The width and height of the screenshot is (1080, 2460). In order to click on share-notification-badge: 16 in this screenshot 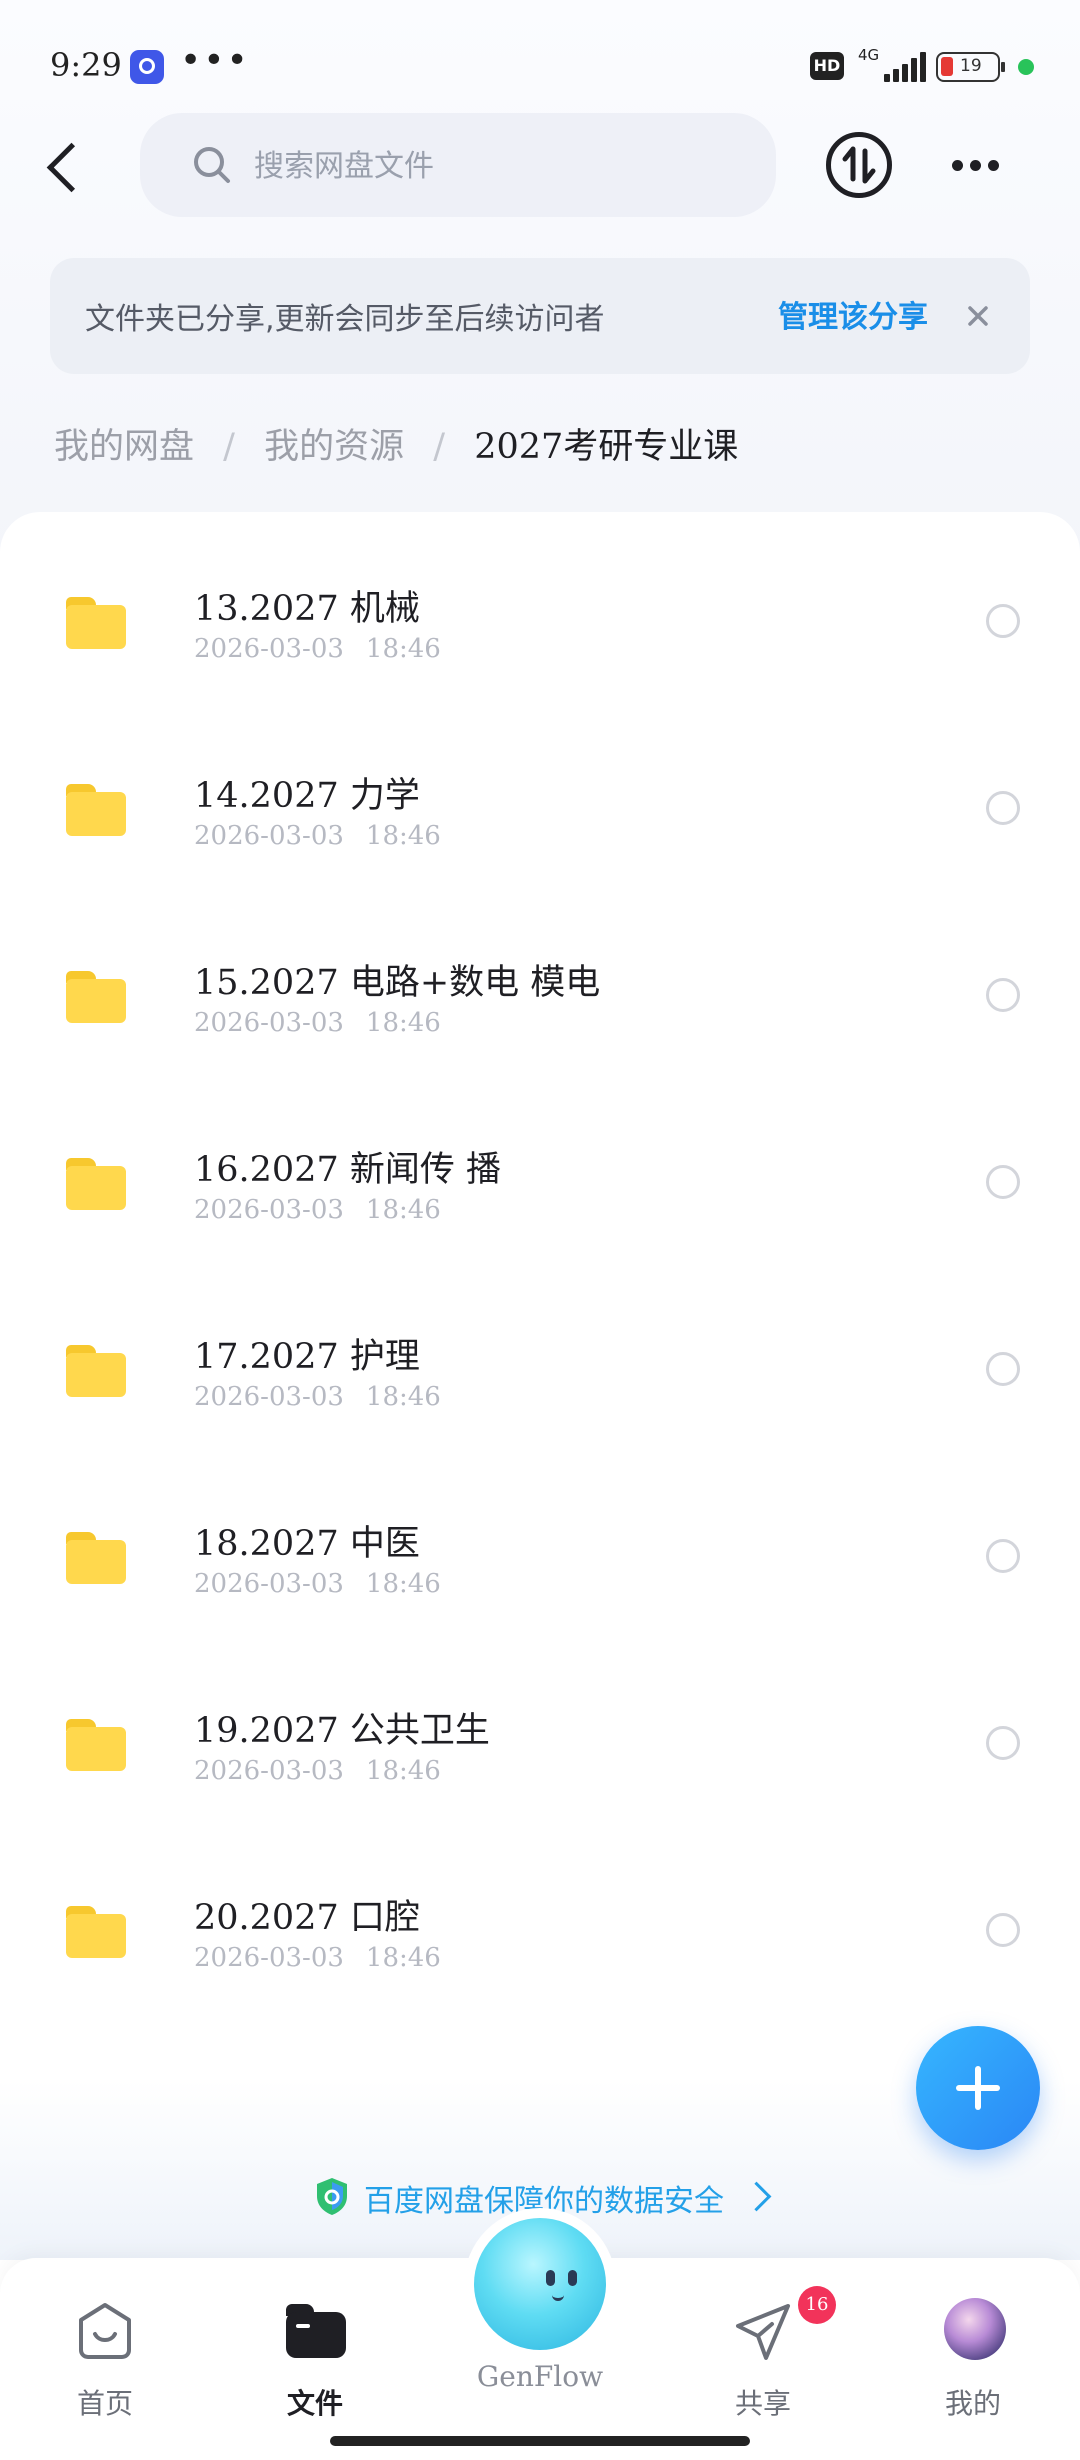, I will do `click(817, 2305)`.